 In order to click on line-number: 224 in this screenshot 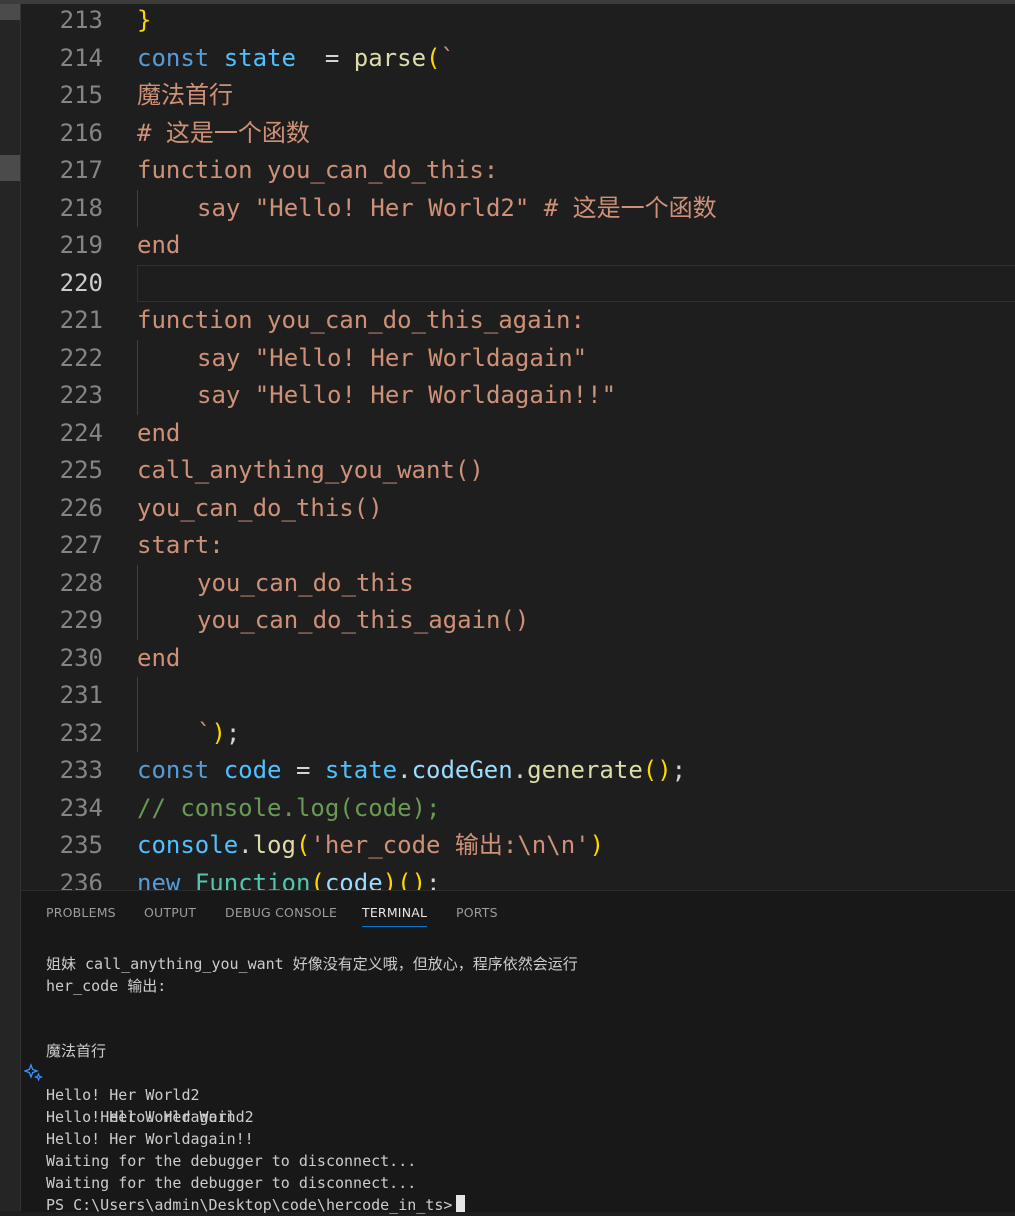, I will do `click(81, 432)`.